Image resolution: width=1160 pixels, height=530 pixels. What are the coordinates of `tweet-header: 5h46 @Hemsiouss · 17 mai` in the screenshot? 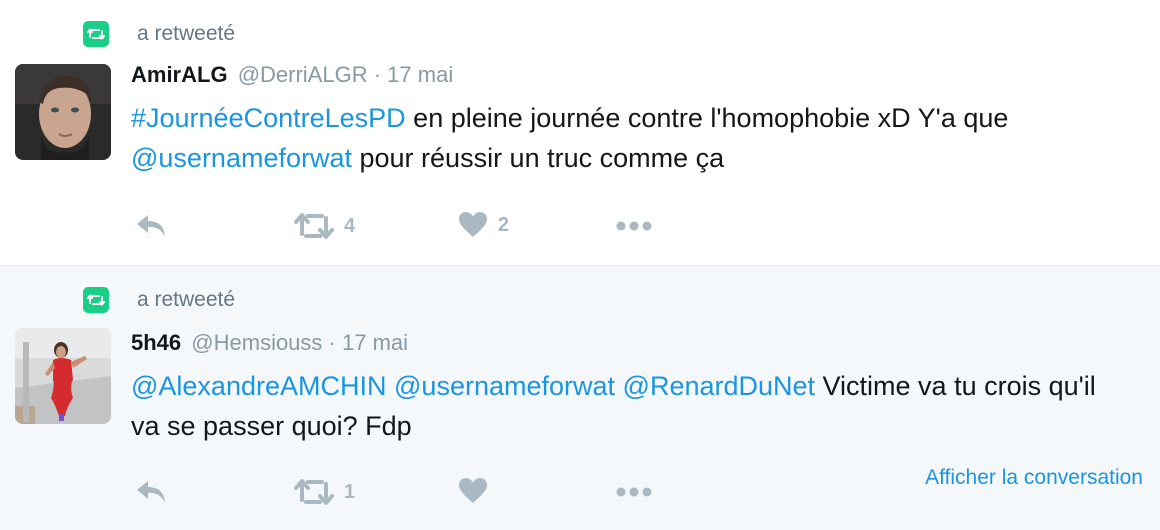 It's located at (269, 343).